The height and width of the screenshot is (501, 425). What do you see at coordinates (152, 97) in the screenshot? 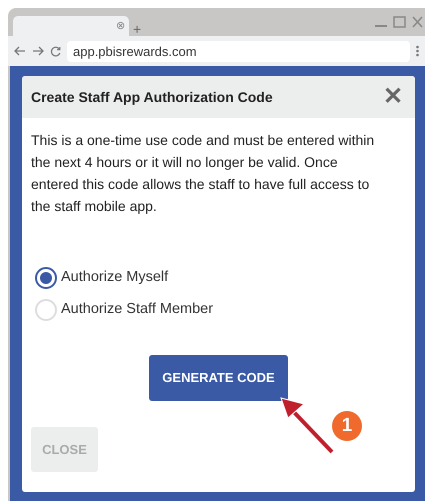
I see `dialog-title: Create Staff App Authorization Code` at bounding box center [152, 97].